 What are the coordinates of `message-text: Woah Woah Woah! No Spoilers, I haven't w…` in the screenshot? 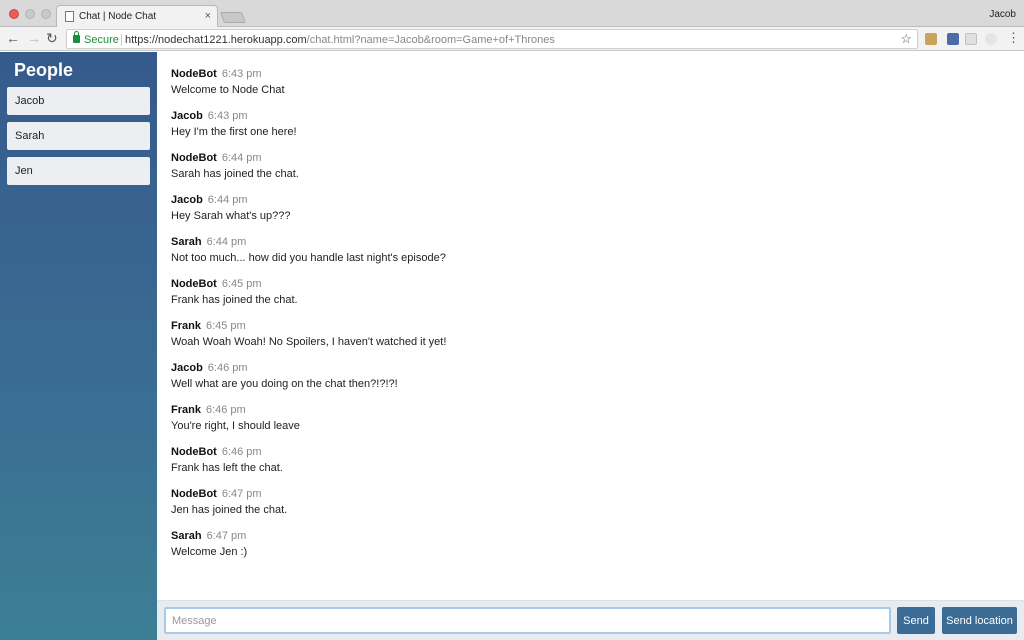 It's located at (309, 342).